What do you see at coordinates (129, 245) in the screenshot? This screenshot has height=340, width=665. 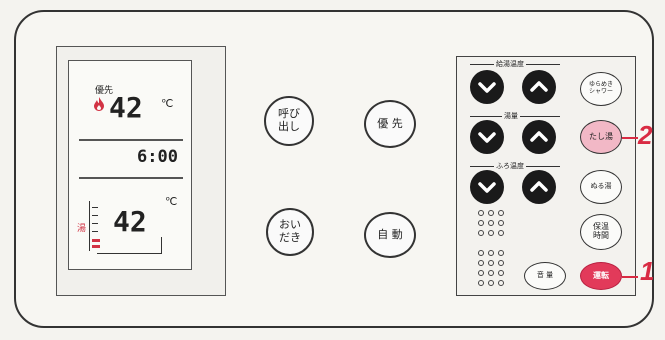 I see `bath-tub-outline` at bounding box center [129, 245].